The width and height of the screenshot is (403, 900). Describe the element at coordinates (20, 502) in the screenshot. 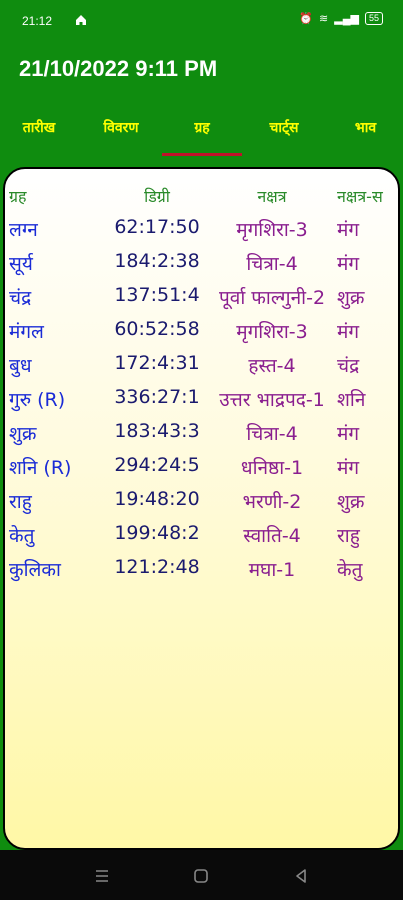

I see `planet-name: राहु` at that location.